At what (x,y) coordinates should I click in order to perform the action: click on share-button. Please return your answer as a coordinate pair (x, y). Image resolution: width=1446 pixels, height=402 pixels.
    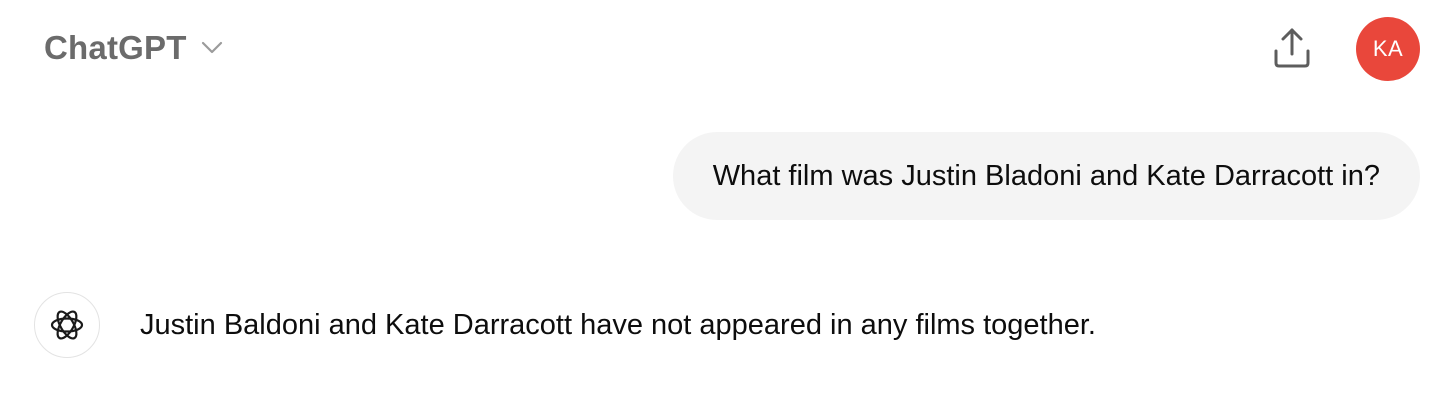
    Looking at the image, I should click on (1292, 48).